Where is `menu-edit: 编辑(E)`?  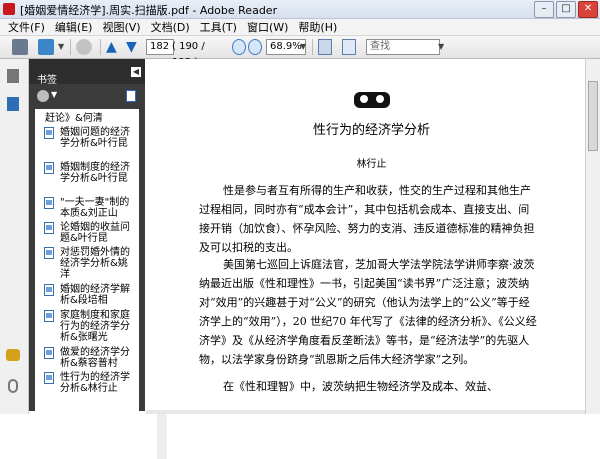
menu-edit: 编辑(E) is located at coordinates (74, 27).